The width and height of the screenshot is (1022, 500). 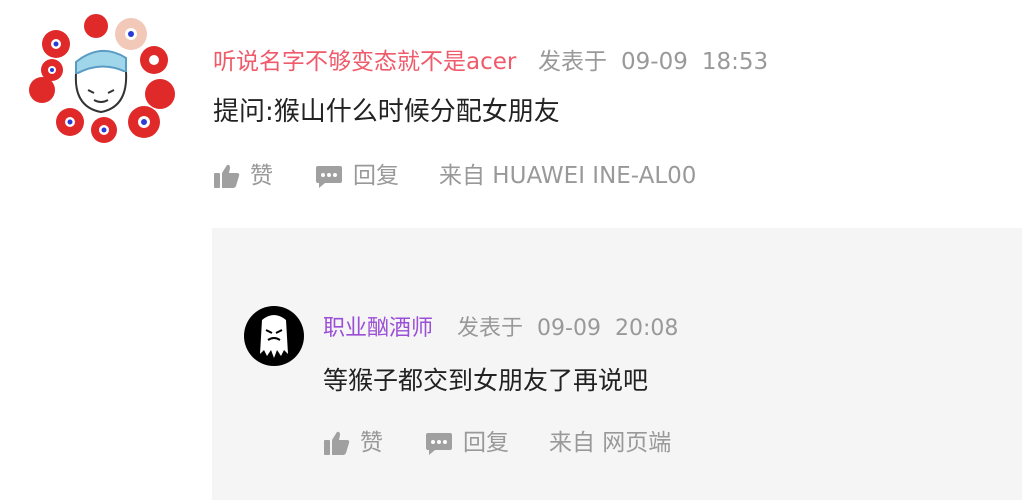 I want to click on reply-label: 回复, so click(x=376, y=176).